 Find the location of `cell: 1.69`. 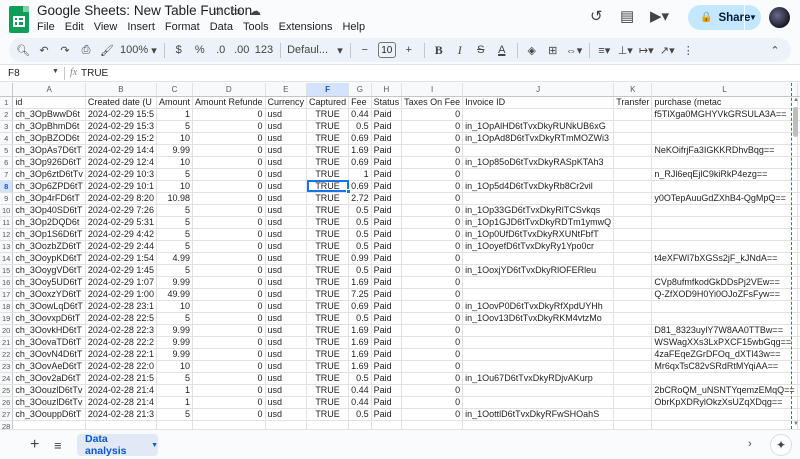

cell: 1.69 is located at coordinates (360, 330).